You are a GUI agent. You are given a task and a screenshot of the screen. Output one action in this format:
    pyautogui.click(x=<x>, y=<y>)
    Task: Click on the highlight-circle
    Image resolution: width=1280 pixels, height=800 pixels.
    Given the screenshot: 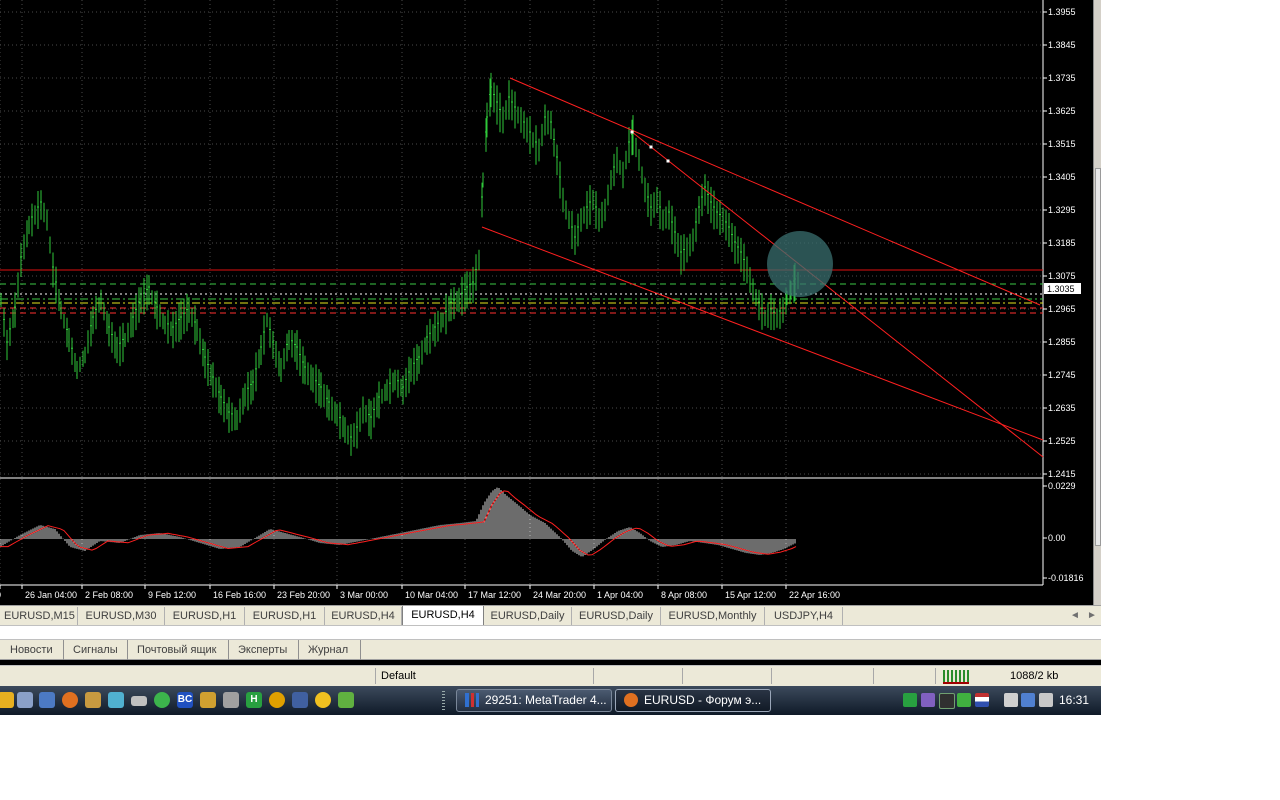 What is the action you would take?
    pyautogui.click(x=800, y=264)
    